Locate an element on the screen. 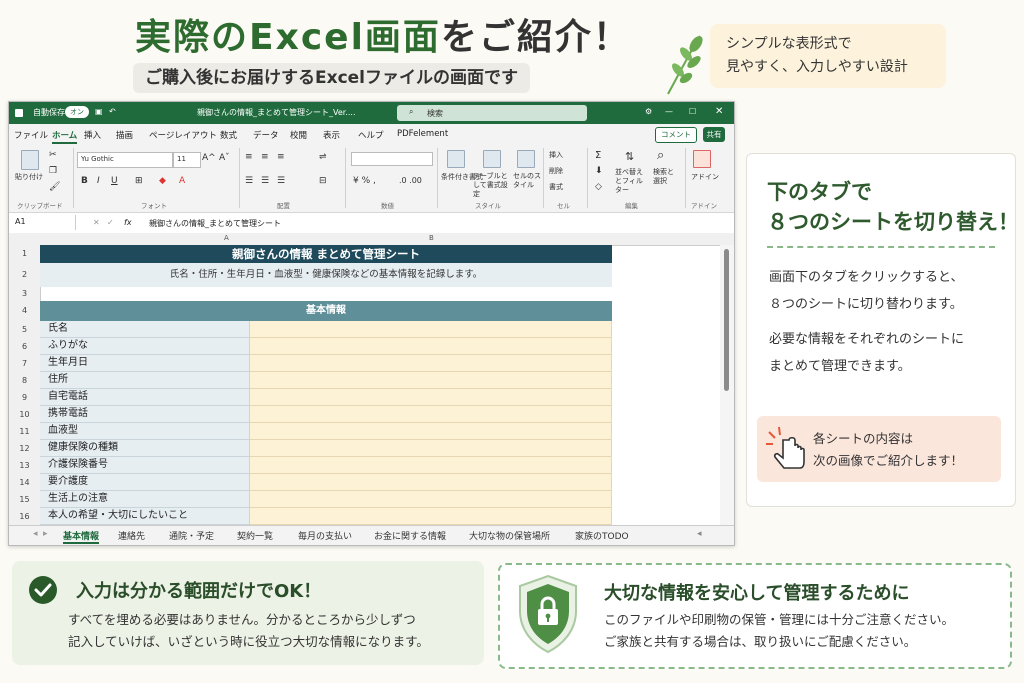  conditional-format-icon is located at coordinates (456, 159).